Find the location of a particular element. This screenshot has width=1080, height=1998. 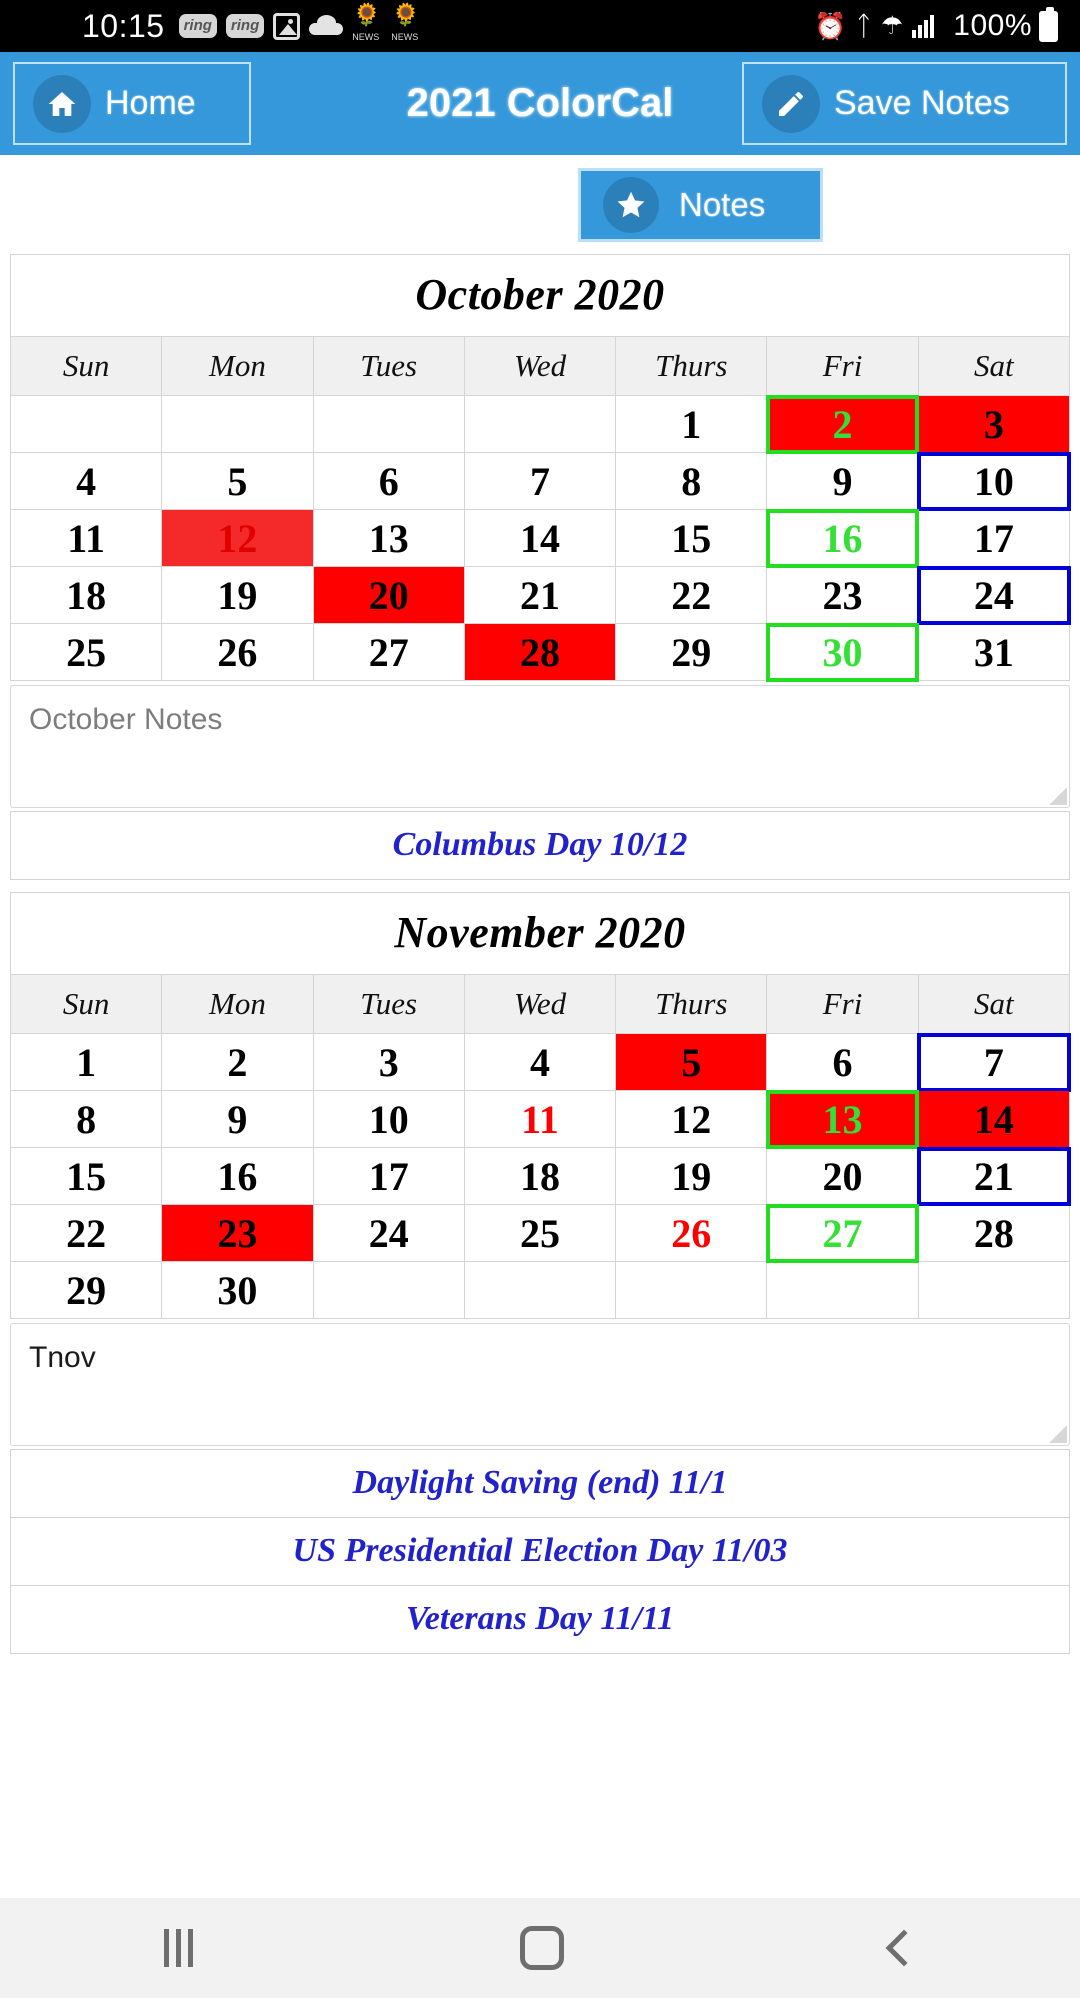

nbc-news-icon: 🌻 NEWS is located at coordinates (367, 24).